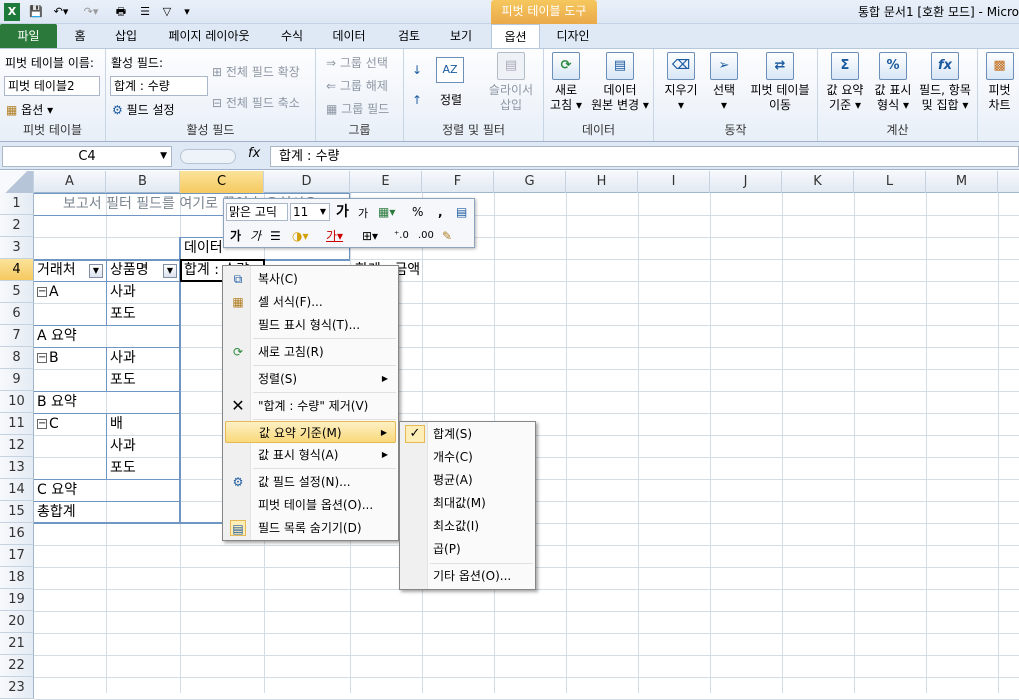 This screenshot has height=700, width=1019. Describe the element at coordinates (17, 446) in the screenshot. I see `row-header-12: 12` at that location.